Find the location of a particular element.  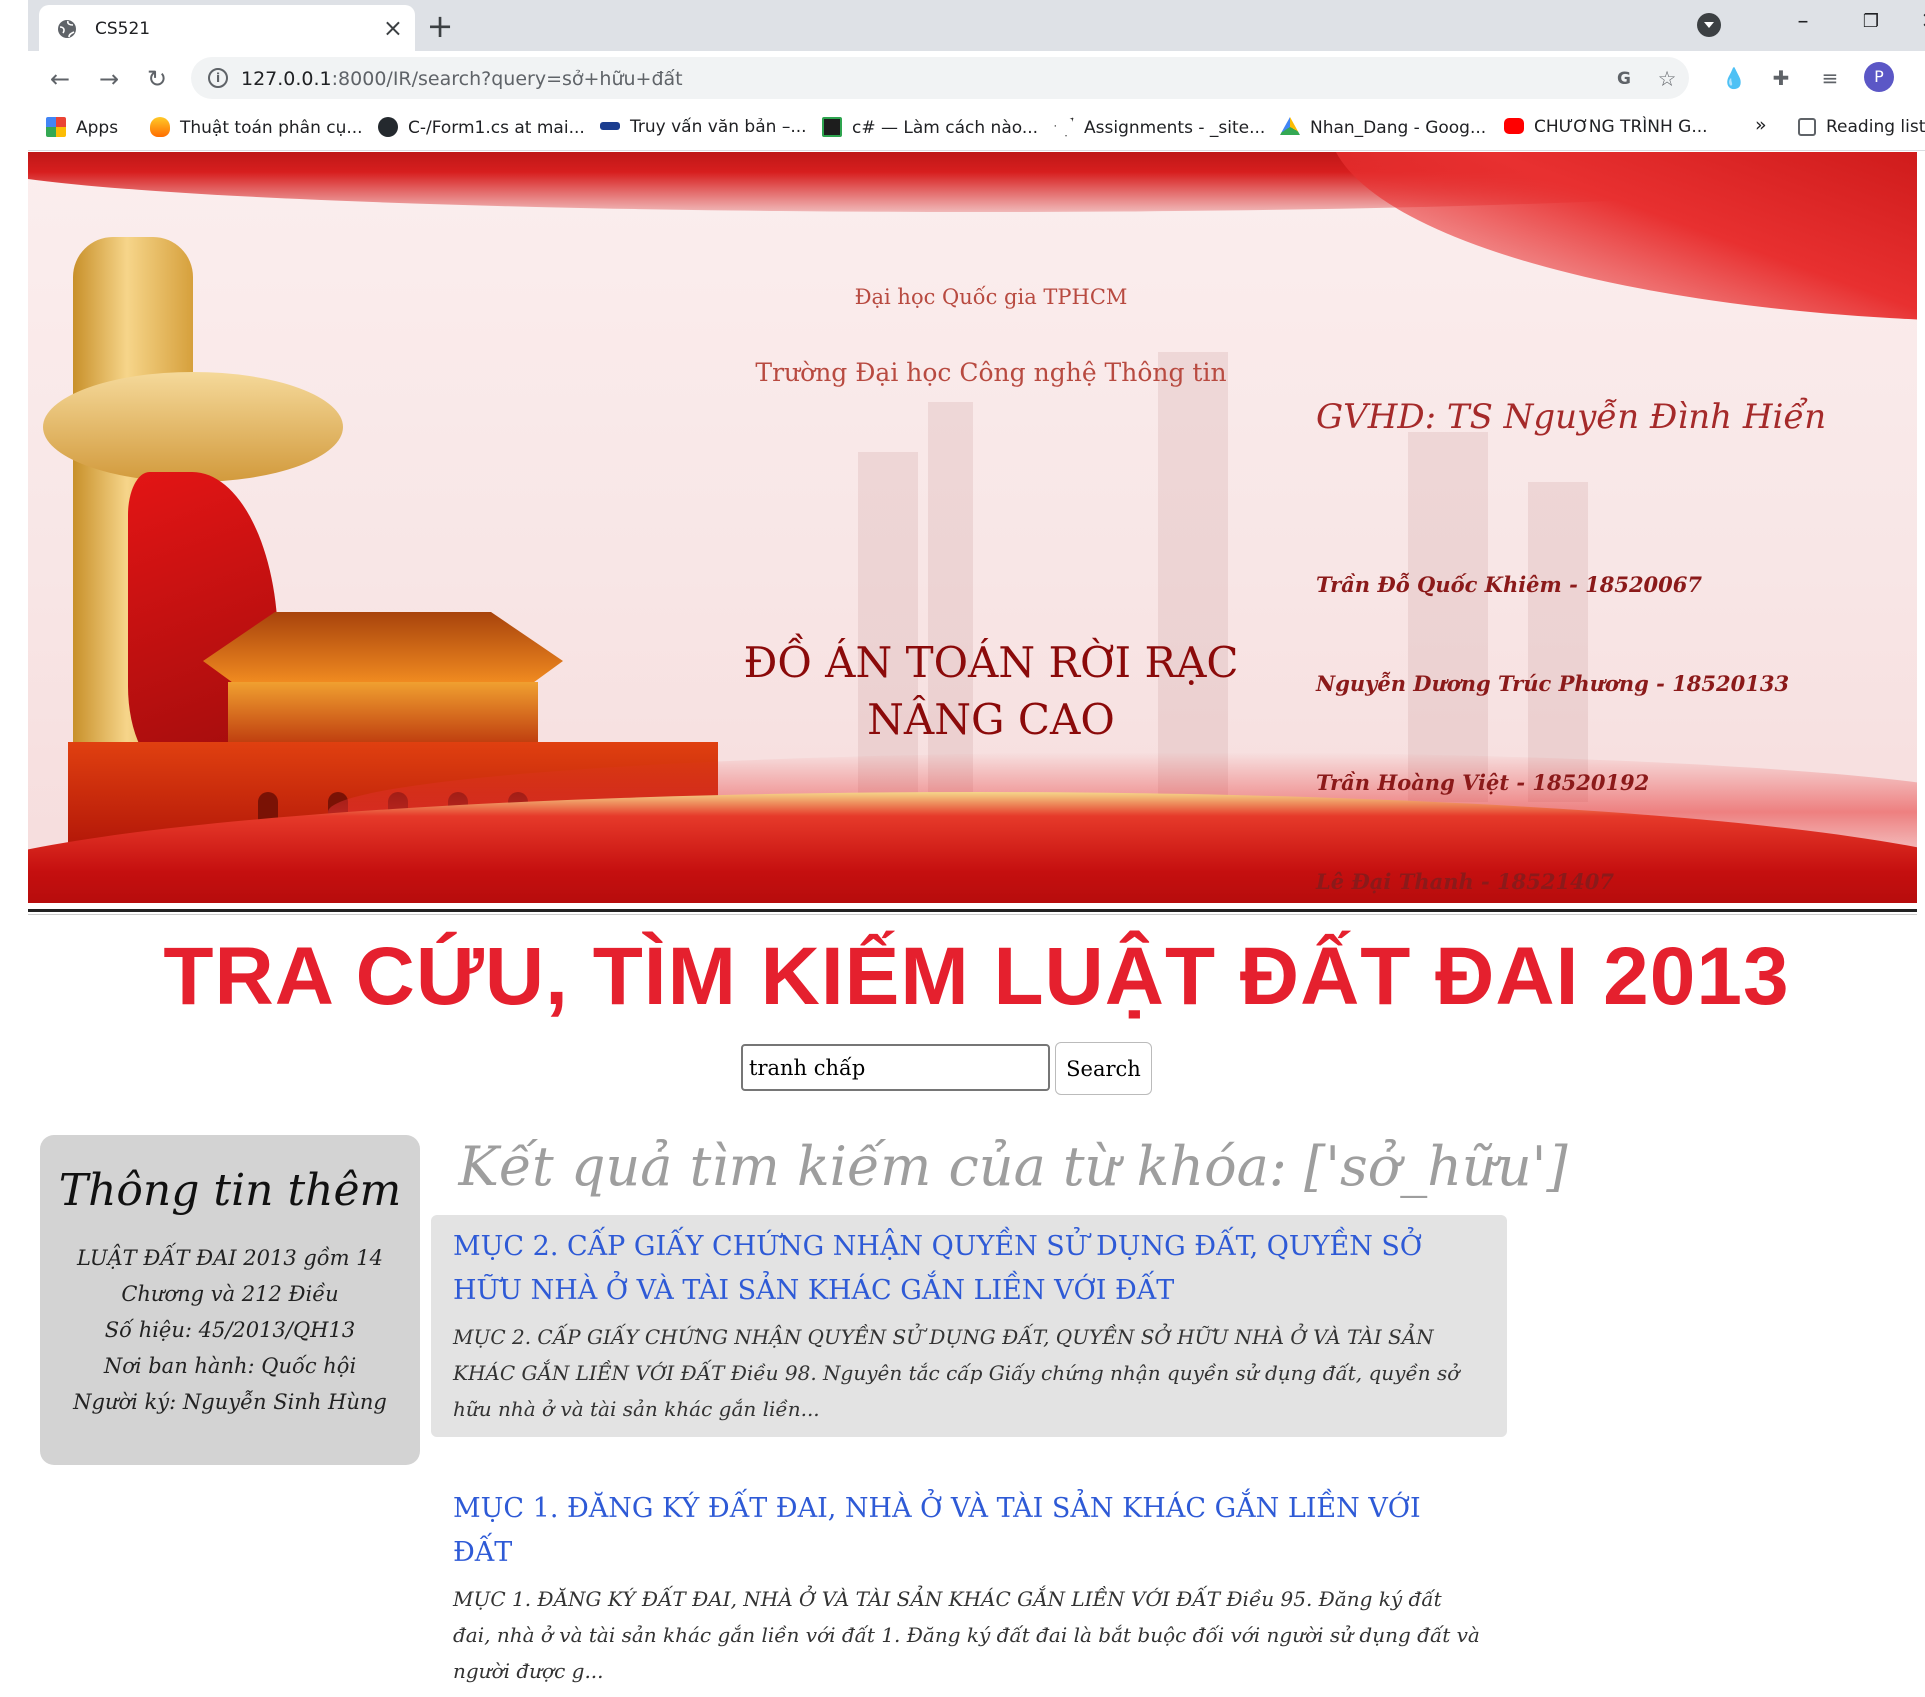

reading-list-button: Reading list is located at coordinates (1861, 127).